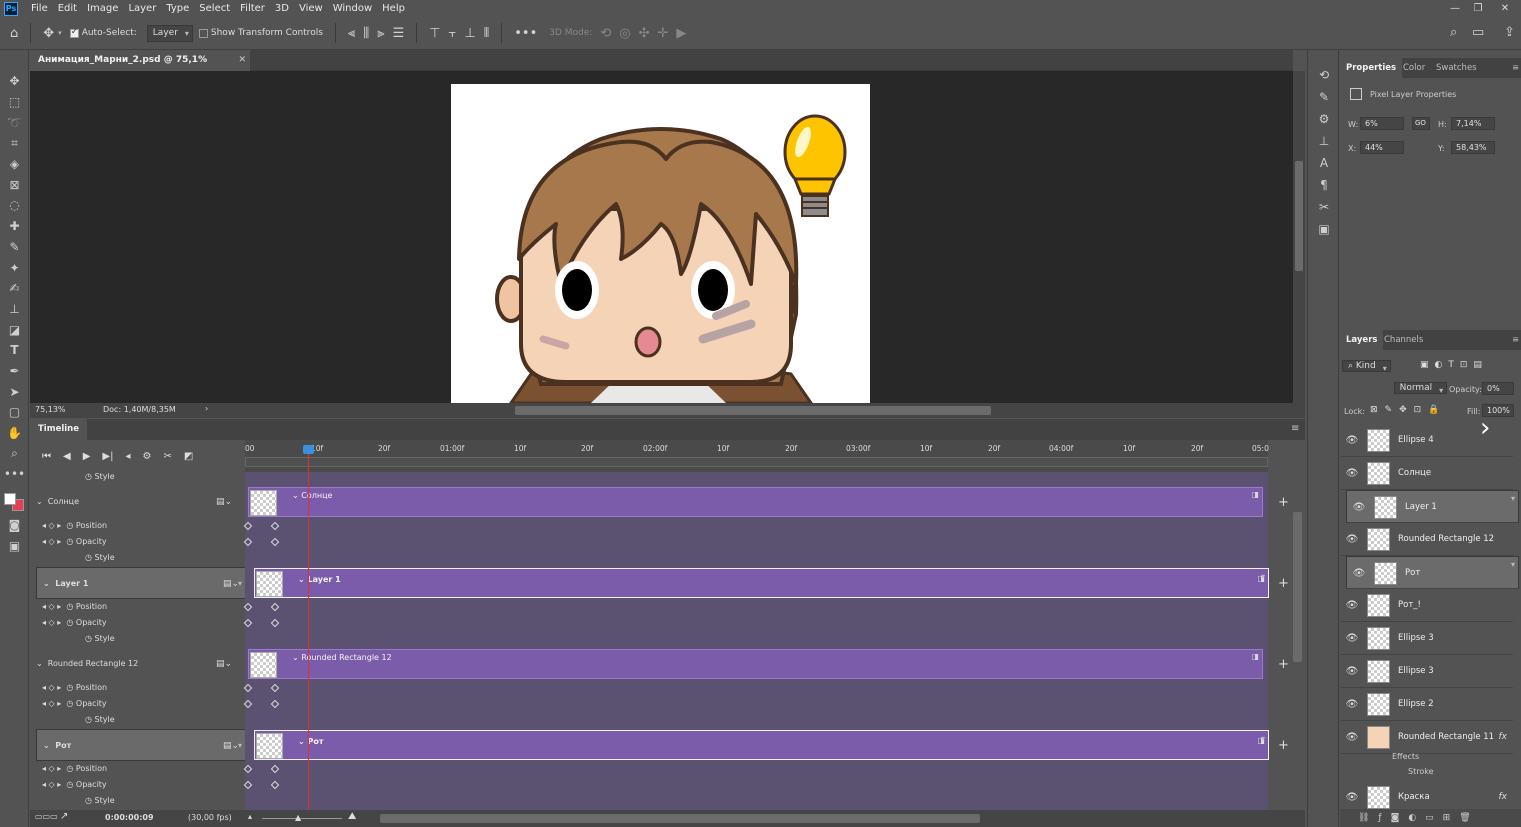 The image size is (1521, 827). Describe the element at coordinates (50, 409) in the screenshot. I see `zoom-level: 75,13%` at that location.